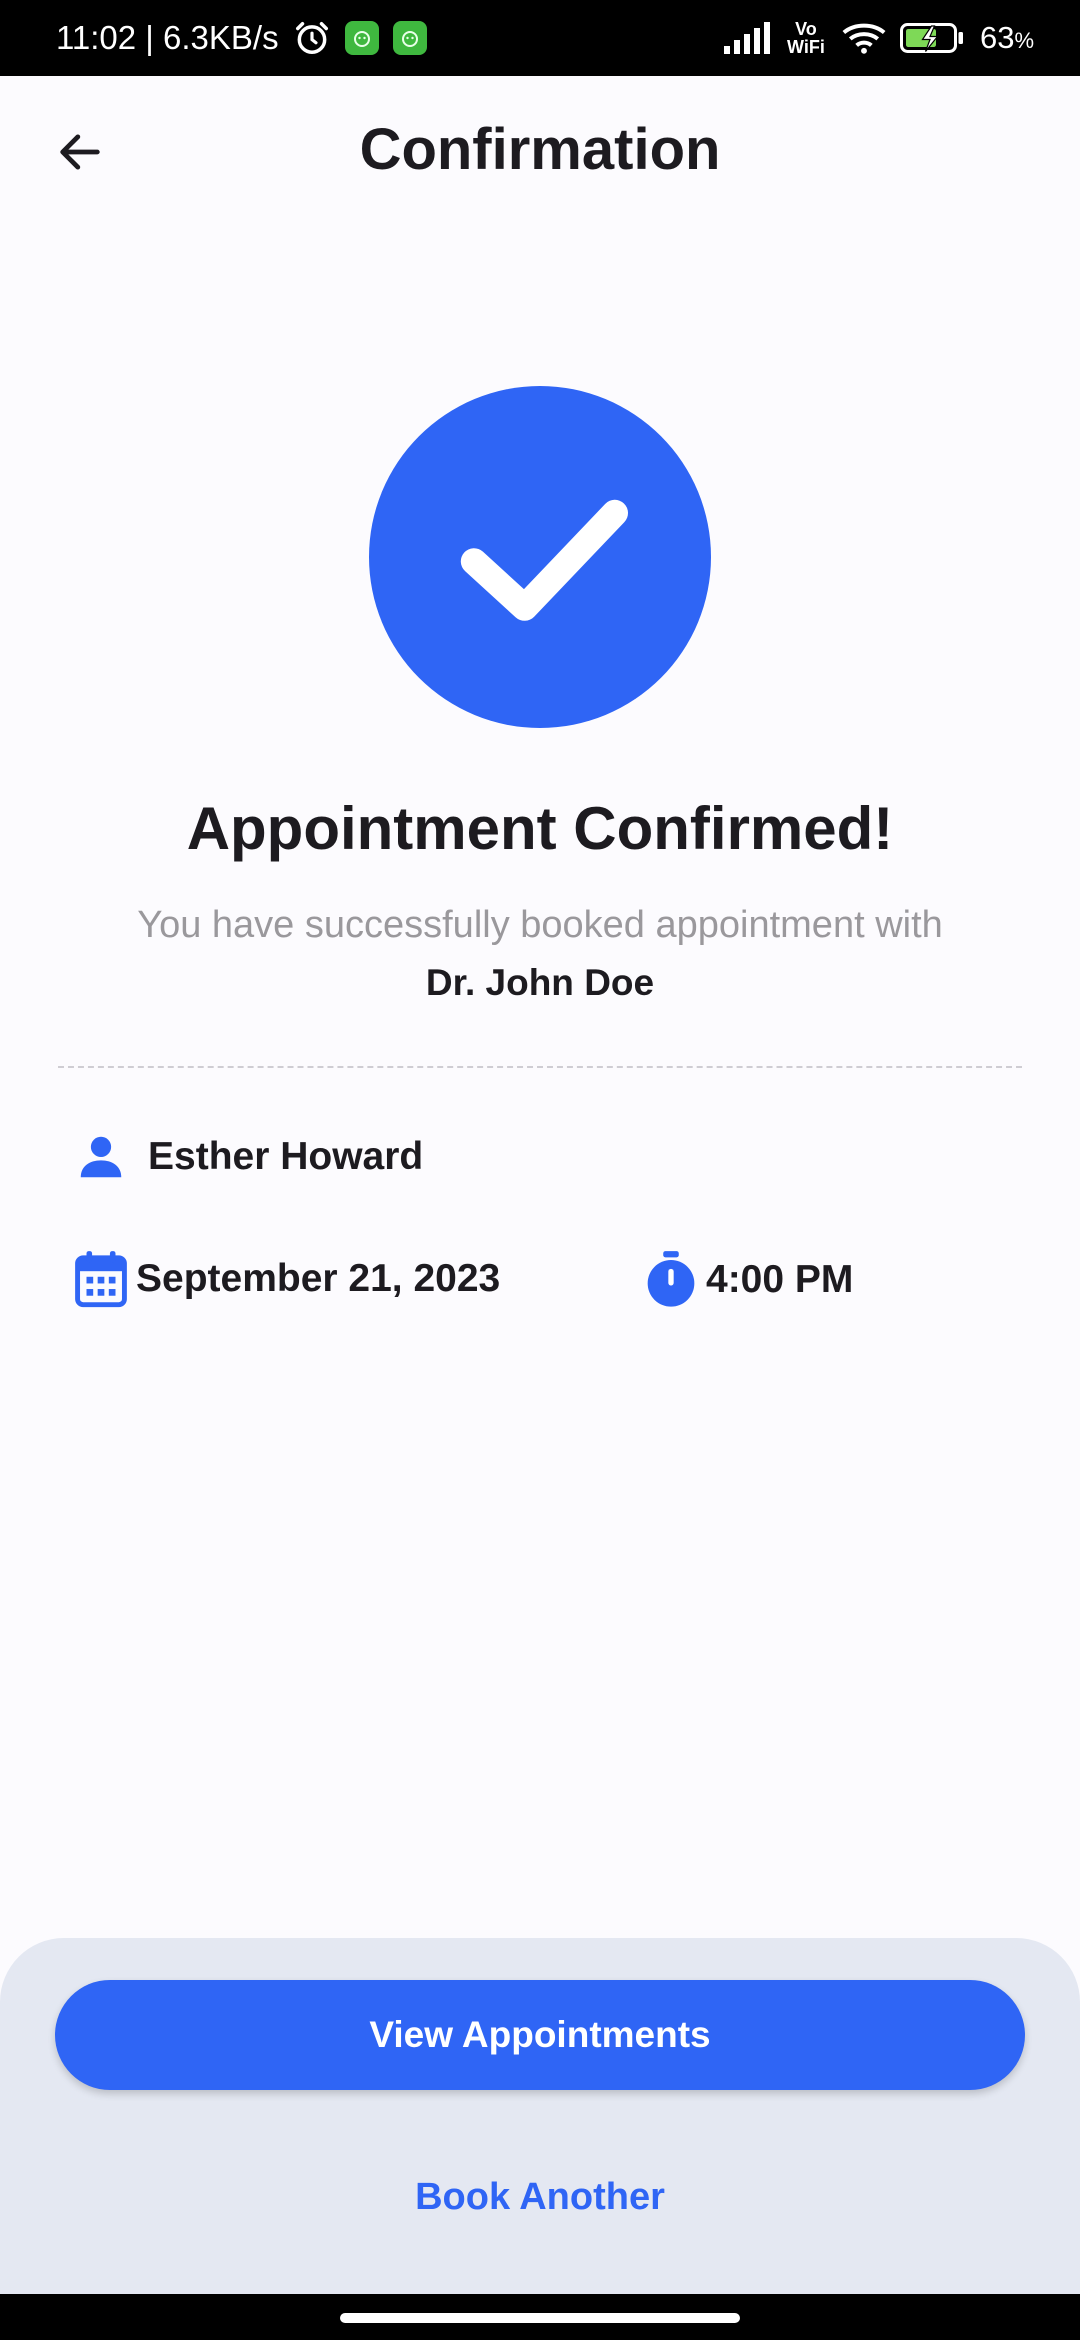 The width and height of the screenshot is (1080, 2340). Describe the element at coordinates (780, 1279) in the screenshot. I see `appointment-time: 4:00 PM` at that location.